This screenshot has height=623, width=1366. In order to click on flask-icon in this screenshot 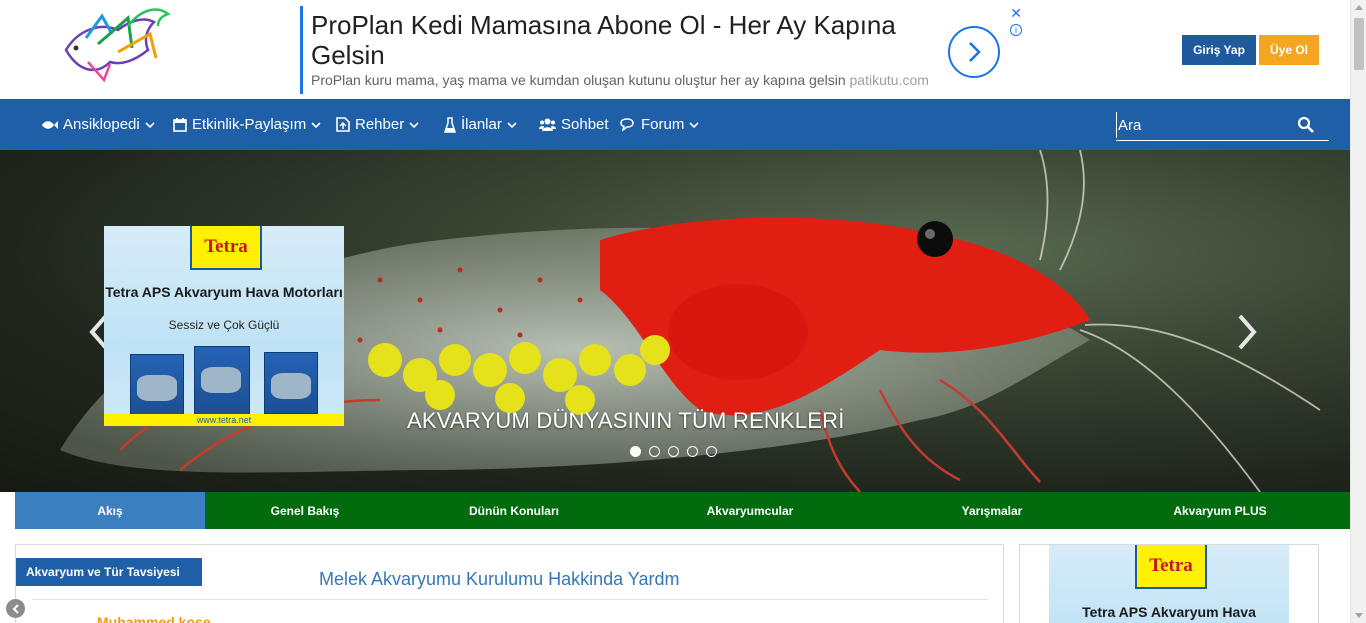, I will do `click(450, 124)`.